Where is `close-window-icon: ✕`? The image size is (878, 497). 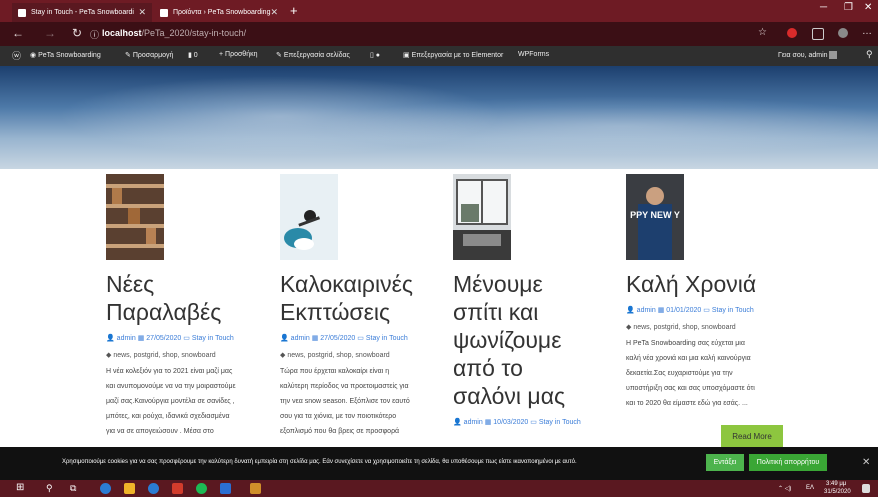
close-window-icon: ✕ is located at coordinates (868, 7).